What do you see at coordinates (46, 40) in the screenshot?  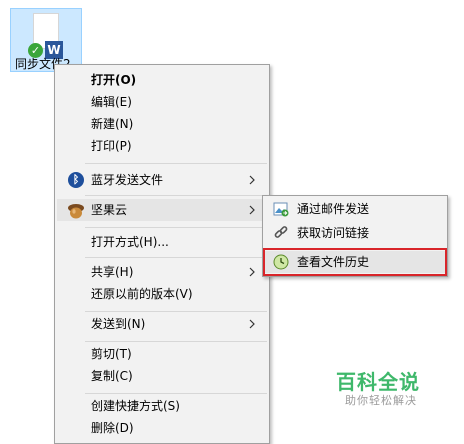 I see `desktop-file-icon: ✓ W 同步文件2` at bounding box center [46, 40].